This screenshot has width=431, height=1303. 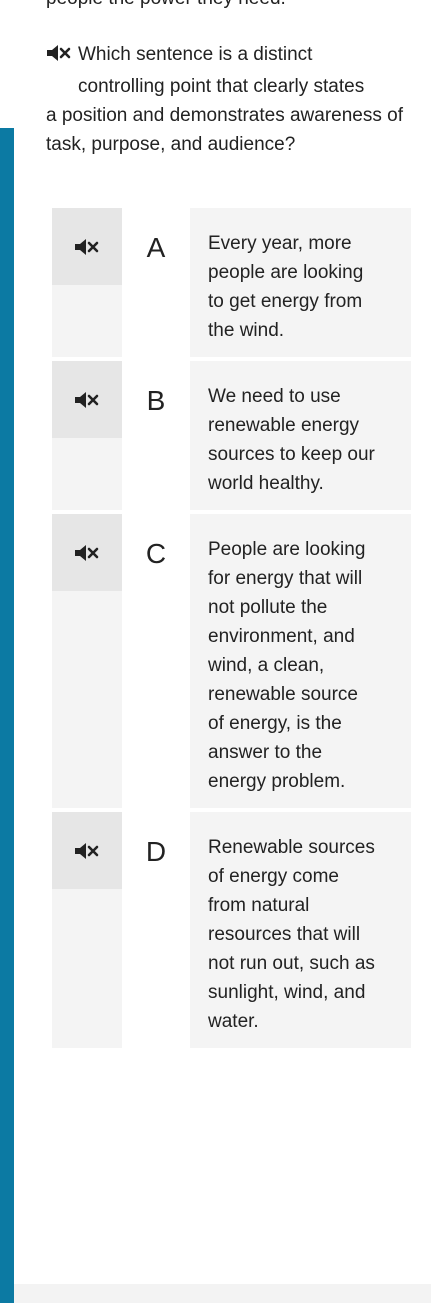 I want to click on choice-letter: A, so click(x=156, y=282).